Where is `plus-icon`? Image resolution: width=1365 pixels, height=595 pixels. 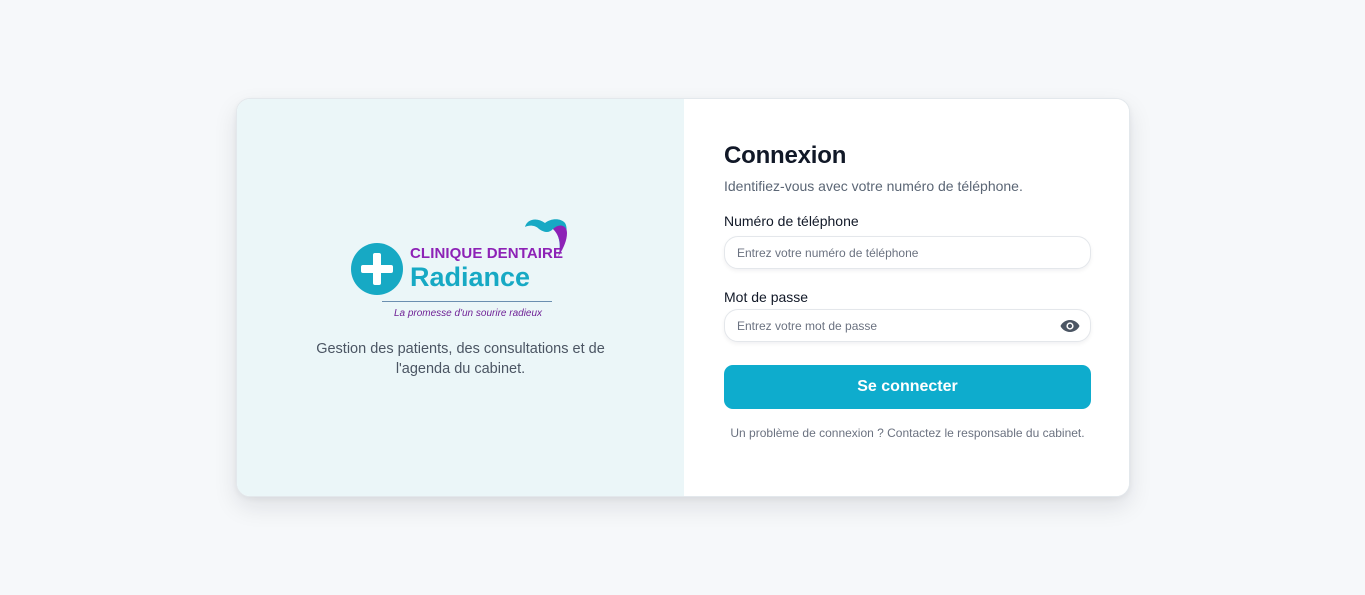 plus-icon is located at coordinates (377, 269).